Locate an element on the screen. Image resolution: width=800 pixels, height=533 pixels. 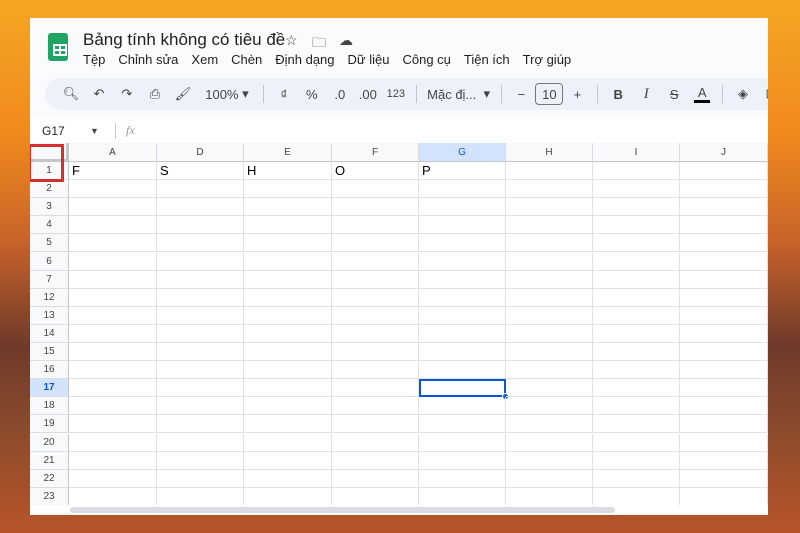
cell-A14 is located at coordinates (113, 333).